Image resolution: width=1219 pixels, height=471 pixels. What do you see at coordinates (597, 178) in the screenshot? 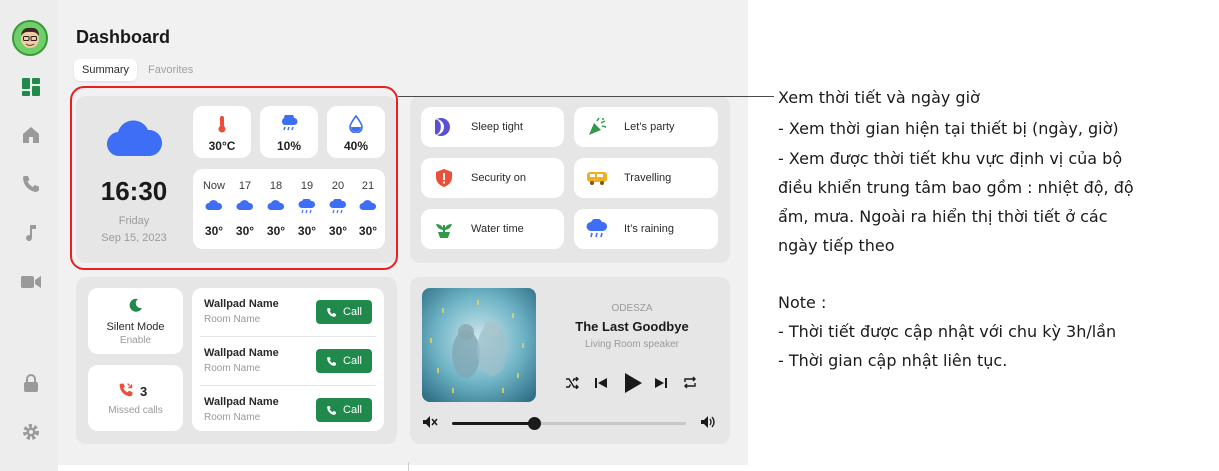
I see `car-icon` at bounding box center [597, 178].